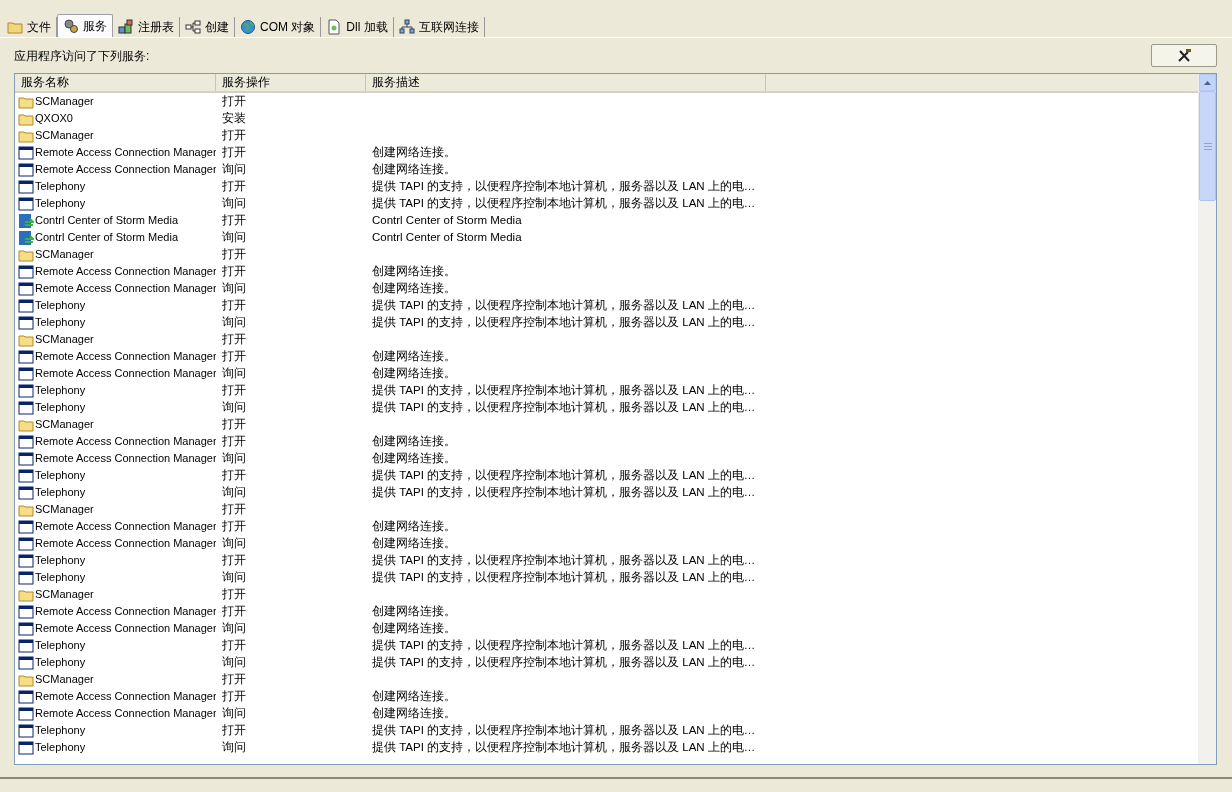  I want to click on scrollbar, so click(1207, 419).